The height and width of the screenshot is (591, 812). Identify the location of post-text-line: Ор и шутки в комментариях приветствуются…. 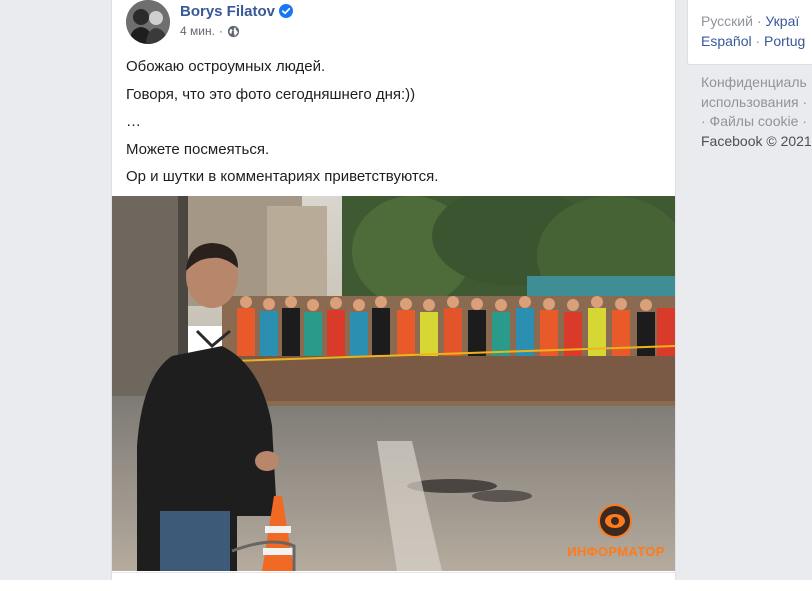
(282, 176).